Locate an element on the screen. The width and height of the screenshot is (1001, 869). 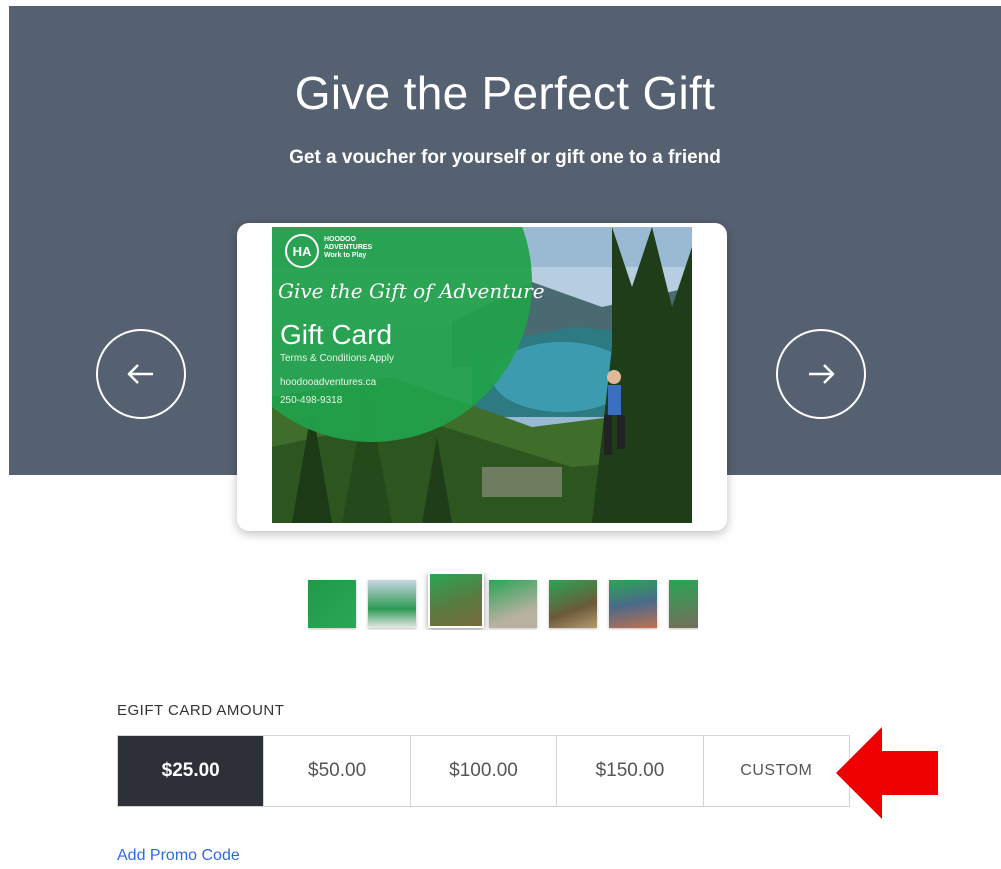
carousel-next-button is located at coordinates (821, 374).